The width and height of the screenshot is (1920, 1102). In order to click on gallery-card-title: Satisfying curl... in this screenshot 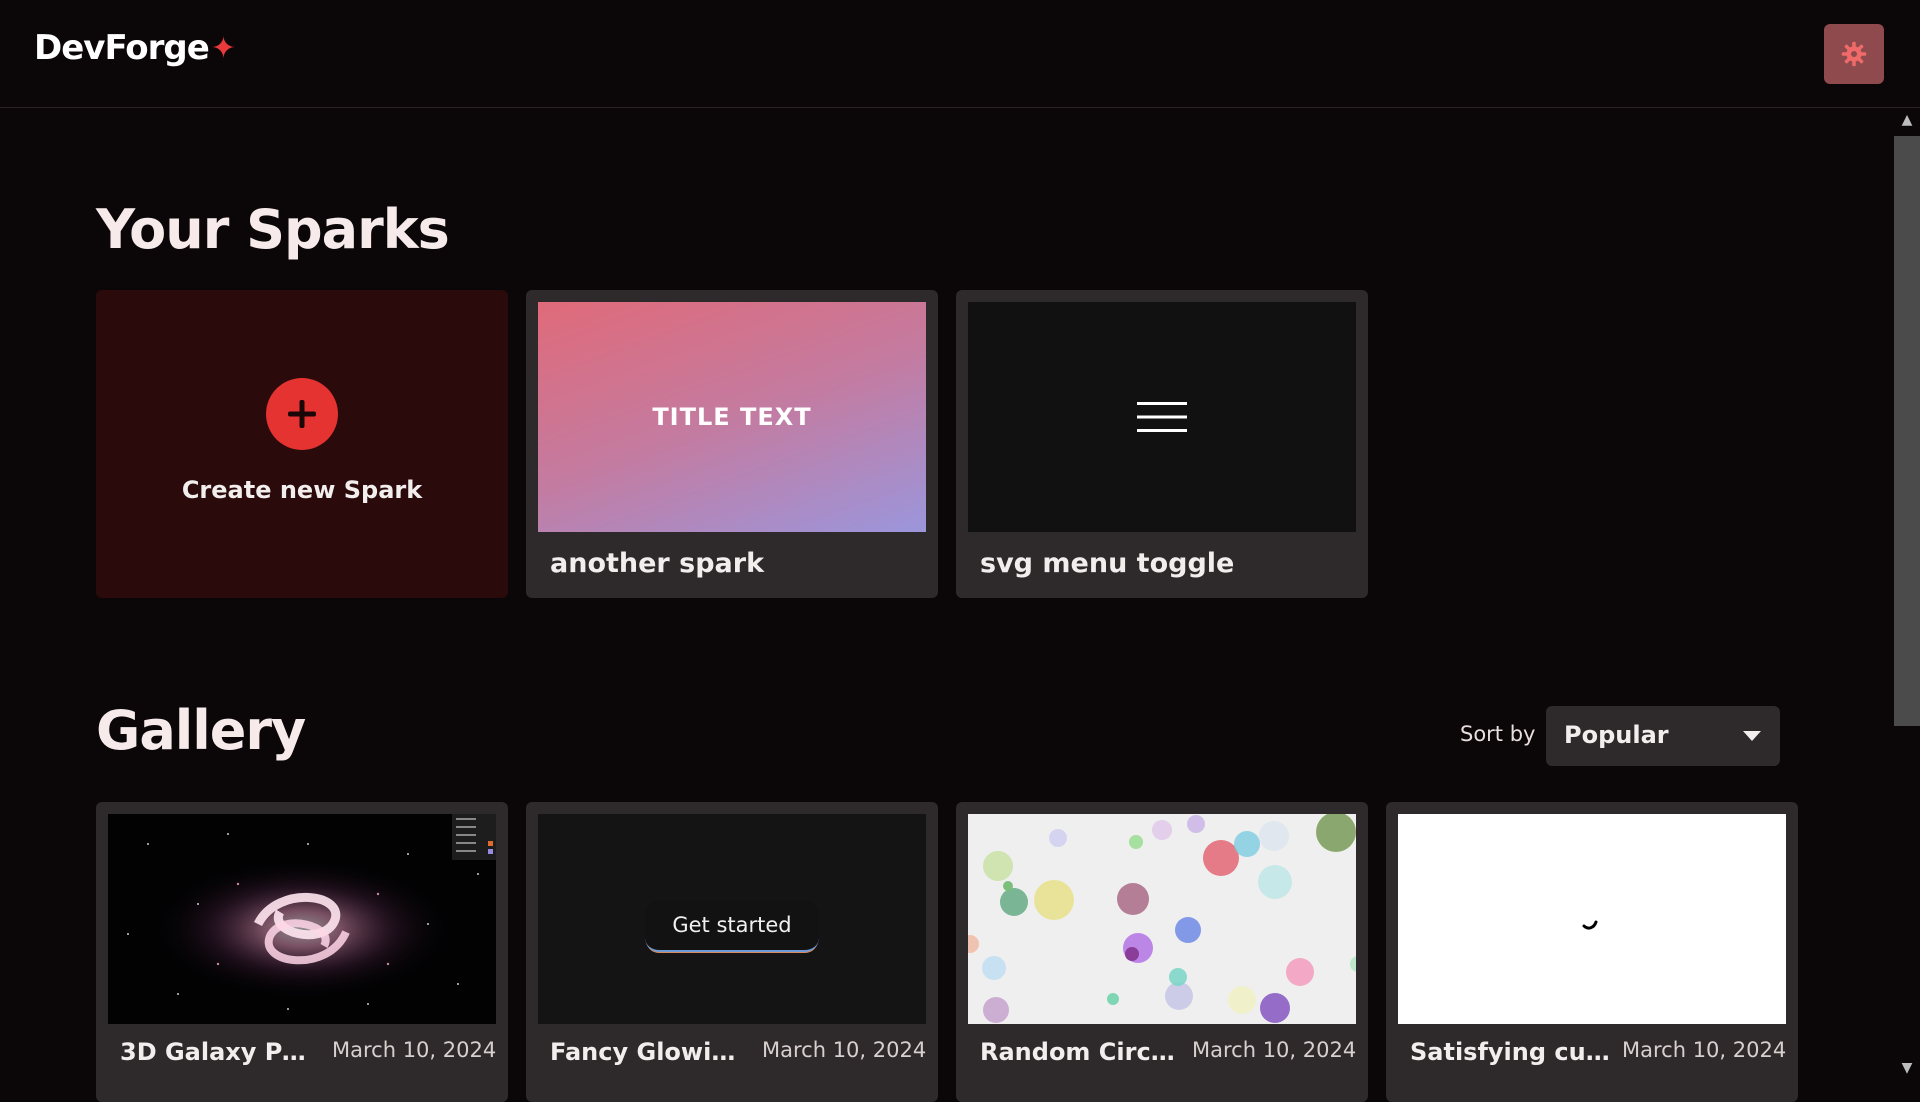, I will do `click(1510, 1052)`.